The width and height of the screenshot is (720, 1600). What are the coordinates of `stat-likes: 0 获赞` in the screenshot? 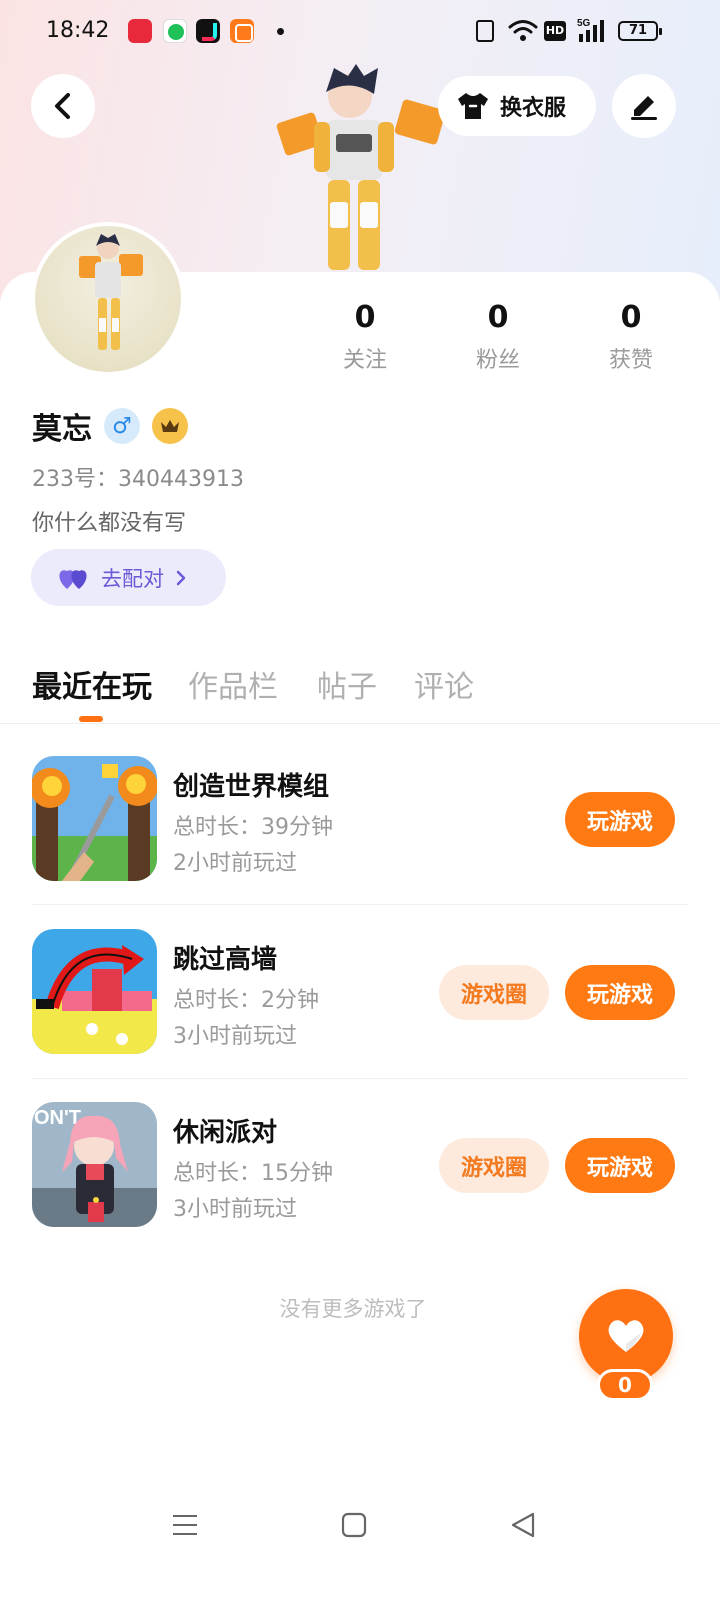 It's located at (631, 337).